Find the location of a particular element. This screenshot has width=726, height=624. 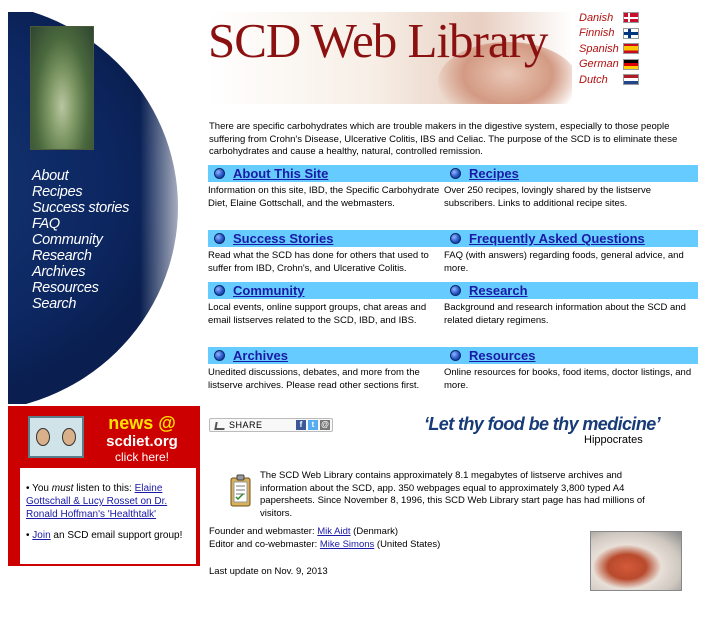

header-banner: SCD Web Library is located at coordinates (390, 58).